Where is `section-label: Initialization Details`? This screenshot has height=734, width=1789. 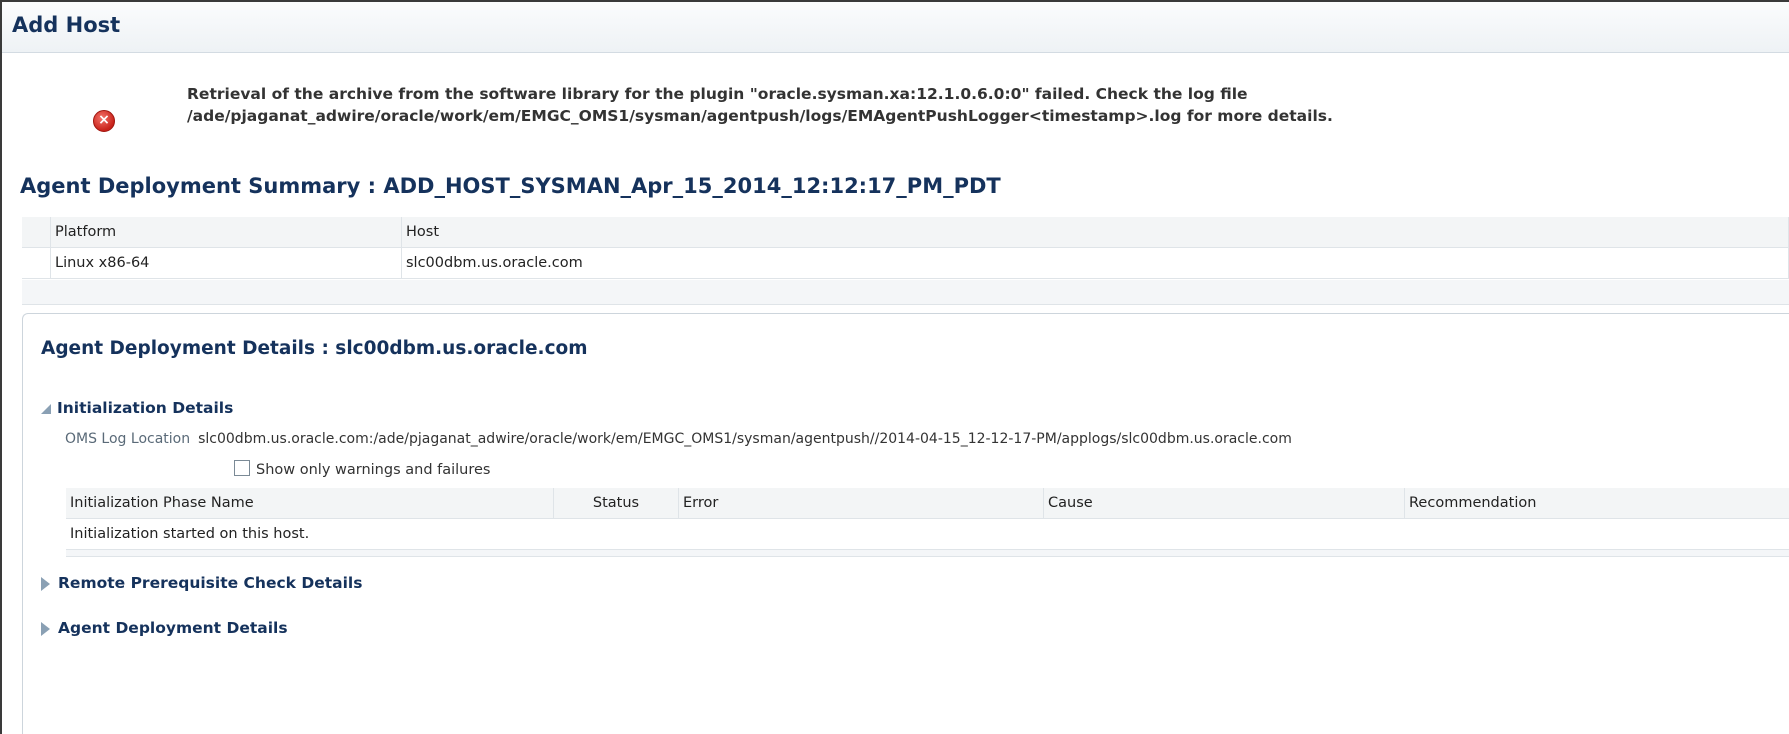
section-label: Initialization Details is located at coordinates (145, 408).